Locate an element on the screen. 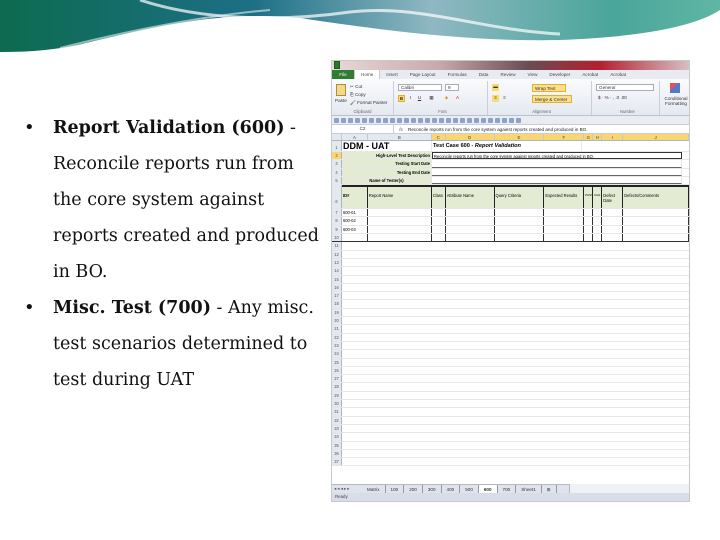 Image resolution: width=720 pixels, height=540 pixels. row-header: 1 is located at coordinates (337, 146).